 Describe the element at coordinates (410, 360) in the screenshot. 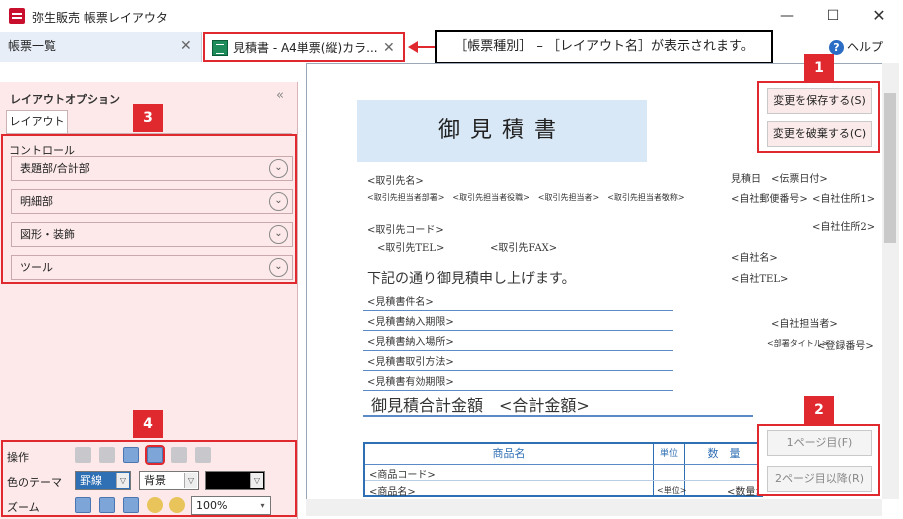

I see `field-method: <見積書取引方法>` at that location.